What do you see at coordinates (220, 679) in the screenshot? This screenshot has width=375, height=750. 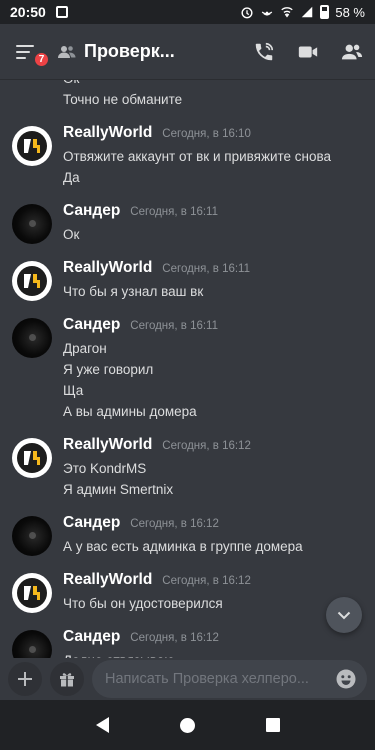 I see `message-input` at bounding box center [220, 679].